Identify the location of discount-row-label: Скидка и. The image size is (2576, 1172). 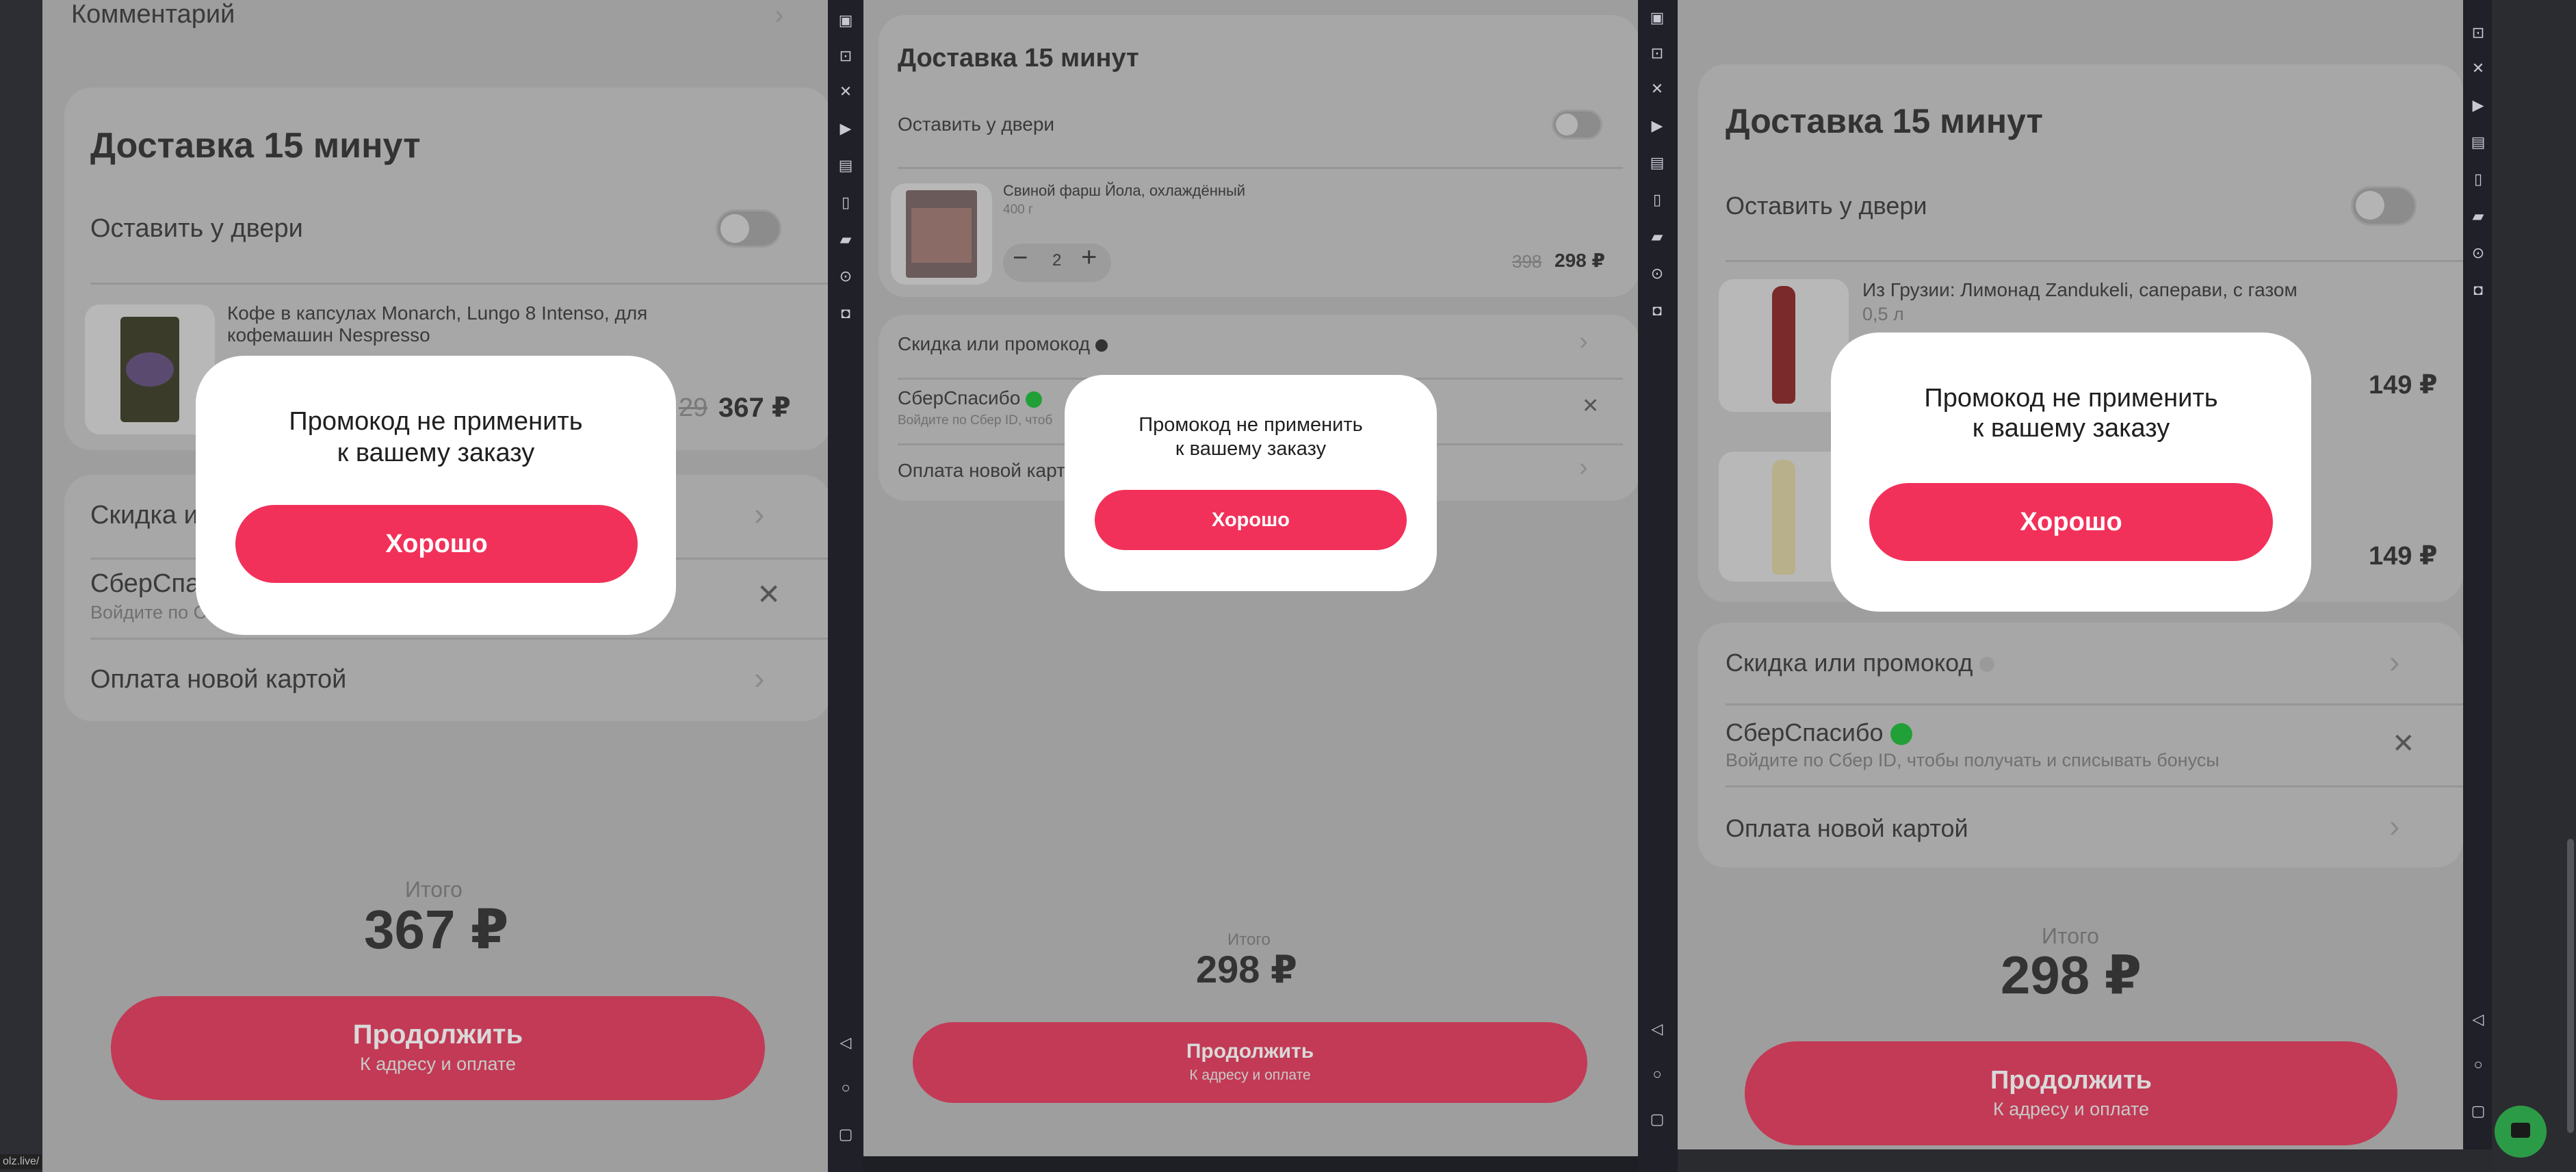
(144, 515).